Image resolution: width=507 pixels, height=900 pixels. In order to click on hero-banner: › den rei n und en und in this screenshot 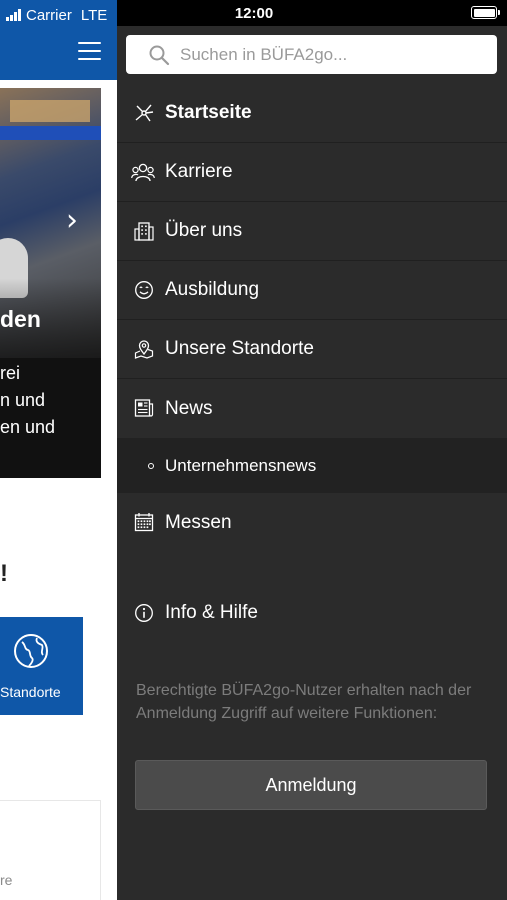, I will do `click(50, 283)`.